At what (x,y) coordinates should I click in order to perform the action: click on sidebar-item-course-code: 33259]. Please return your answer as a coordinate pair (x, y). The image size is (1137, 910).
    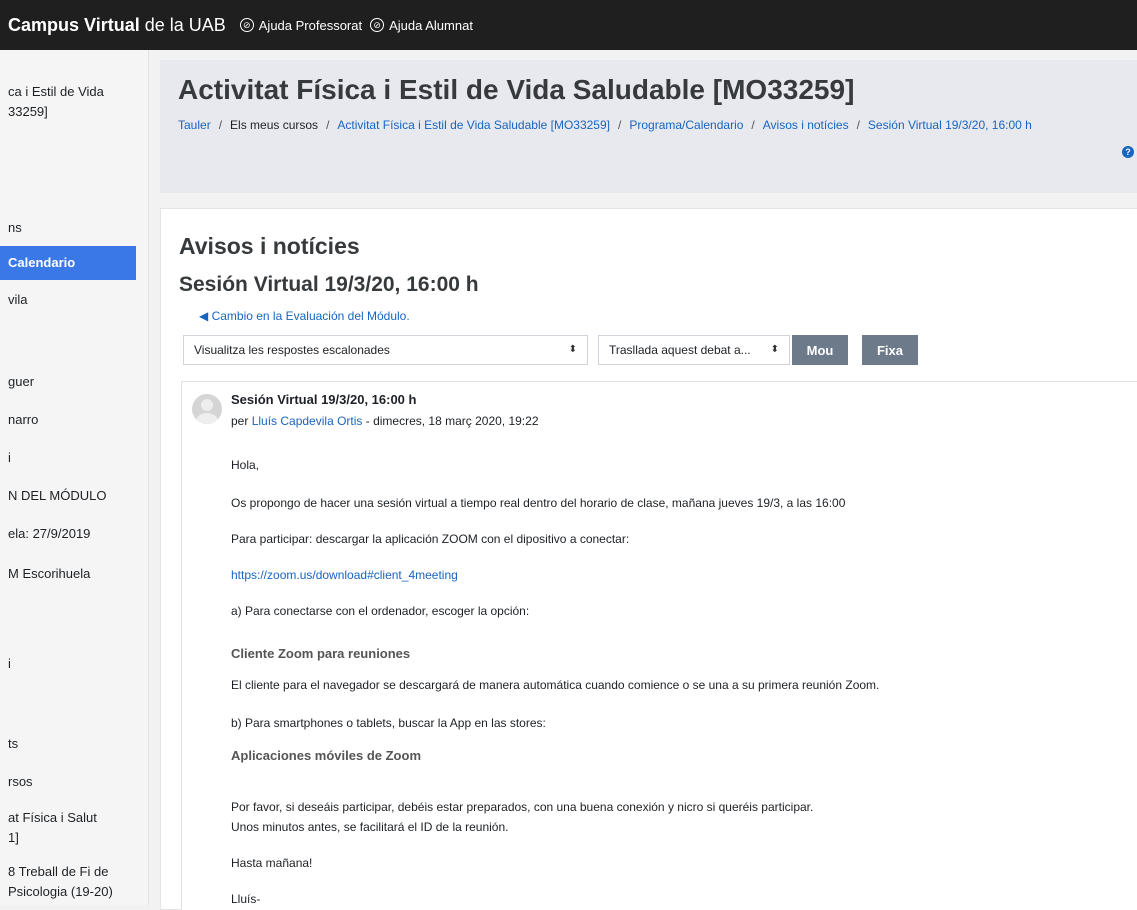
    Looking at the image, I should click on (28, 111).